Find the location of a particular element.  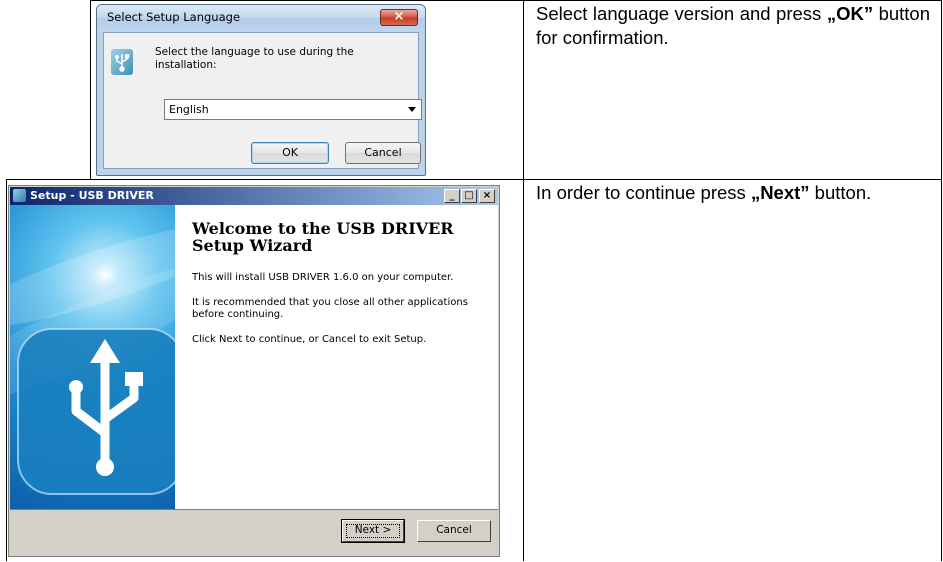

close-icon: × is located at coordinates (399, 16).